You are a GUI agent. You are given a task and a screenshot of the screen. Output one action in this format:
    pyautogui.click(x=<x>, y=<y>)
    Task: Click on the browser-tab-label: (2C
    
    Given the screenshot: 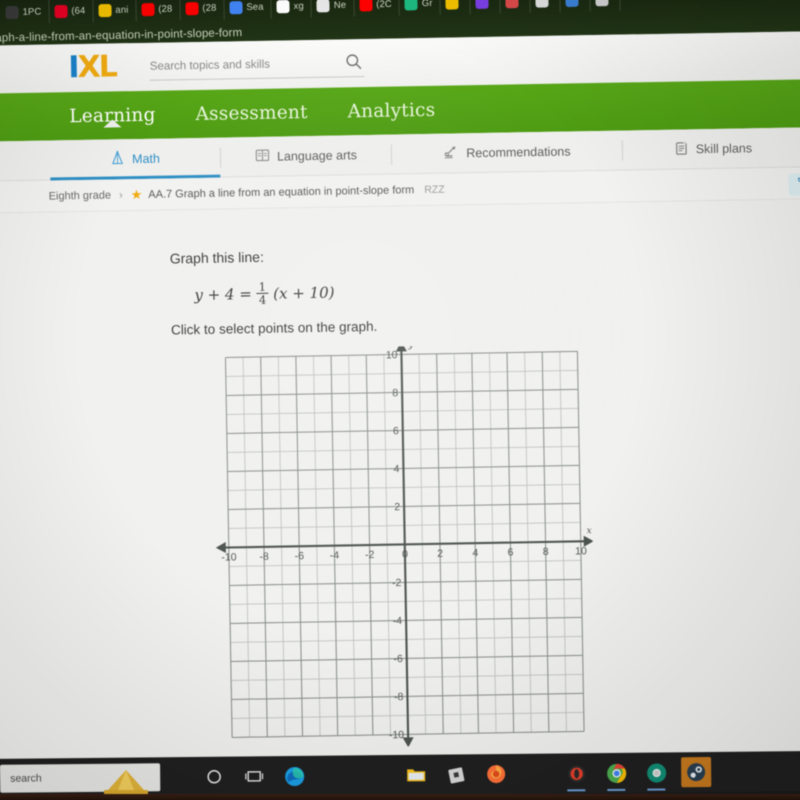 What is the action you would take?
    pyautogui.click(x=384, y=5)
    